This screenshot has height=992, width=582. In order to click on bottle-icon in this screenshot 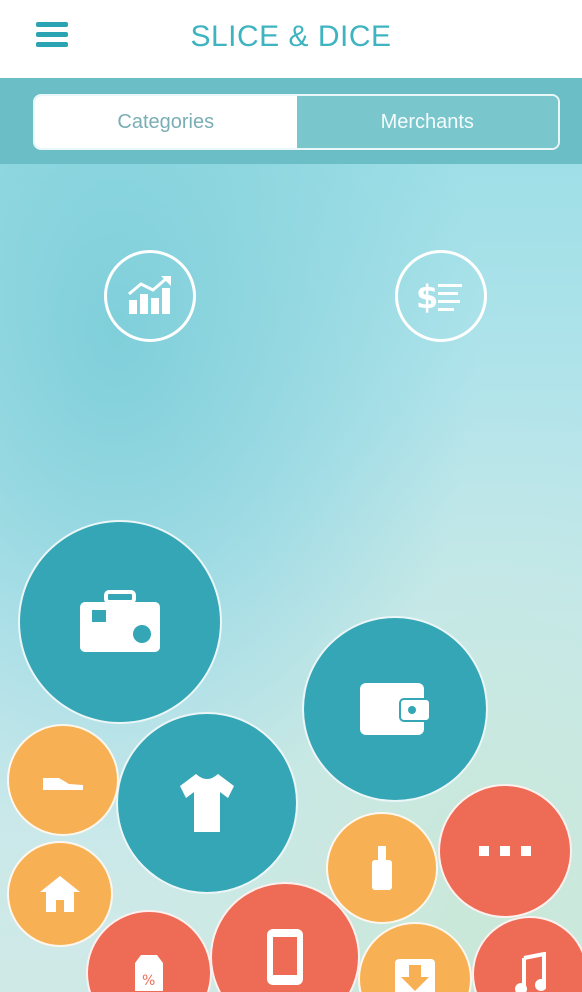, I will do `click(382, 868)`.